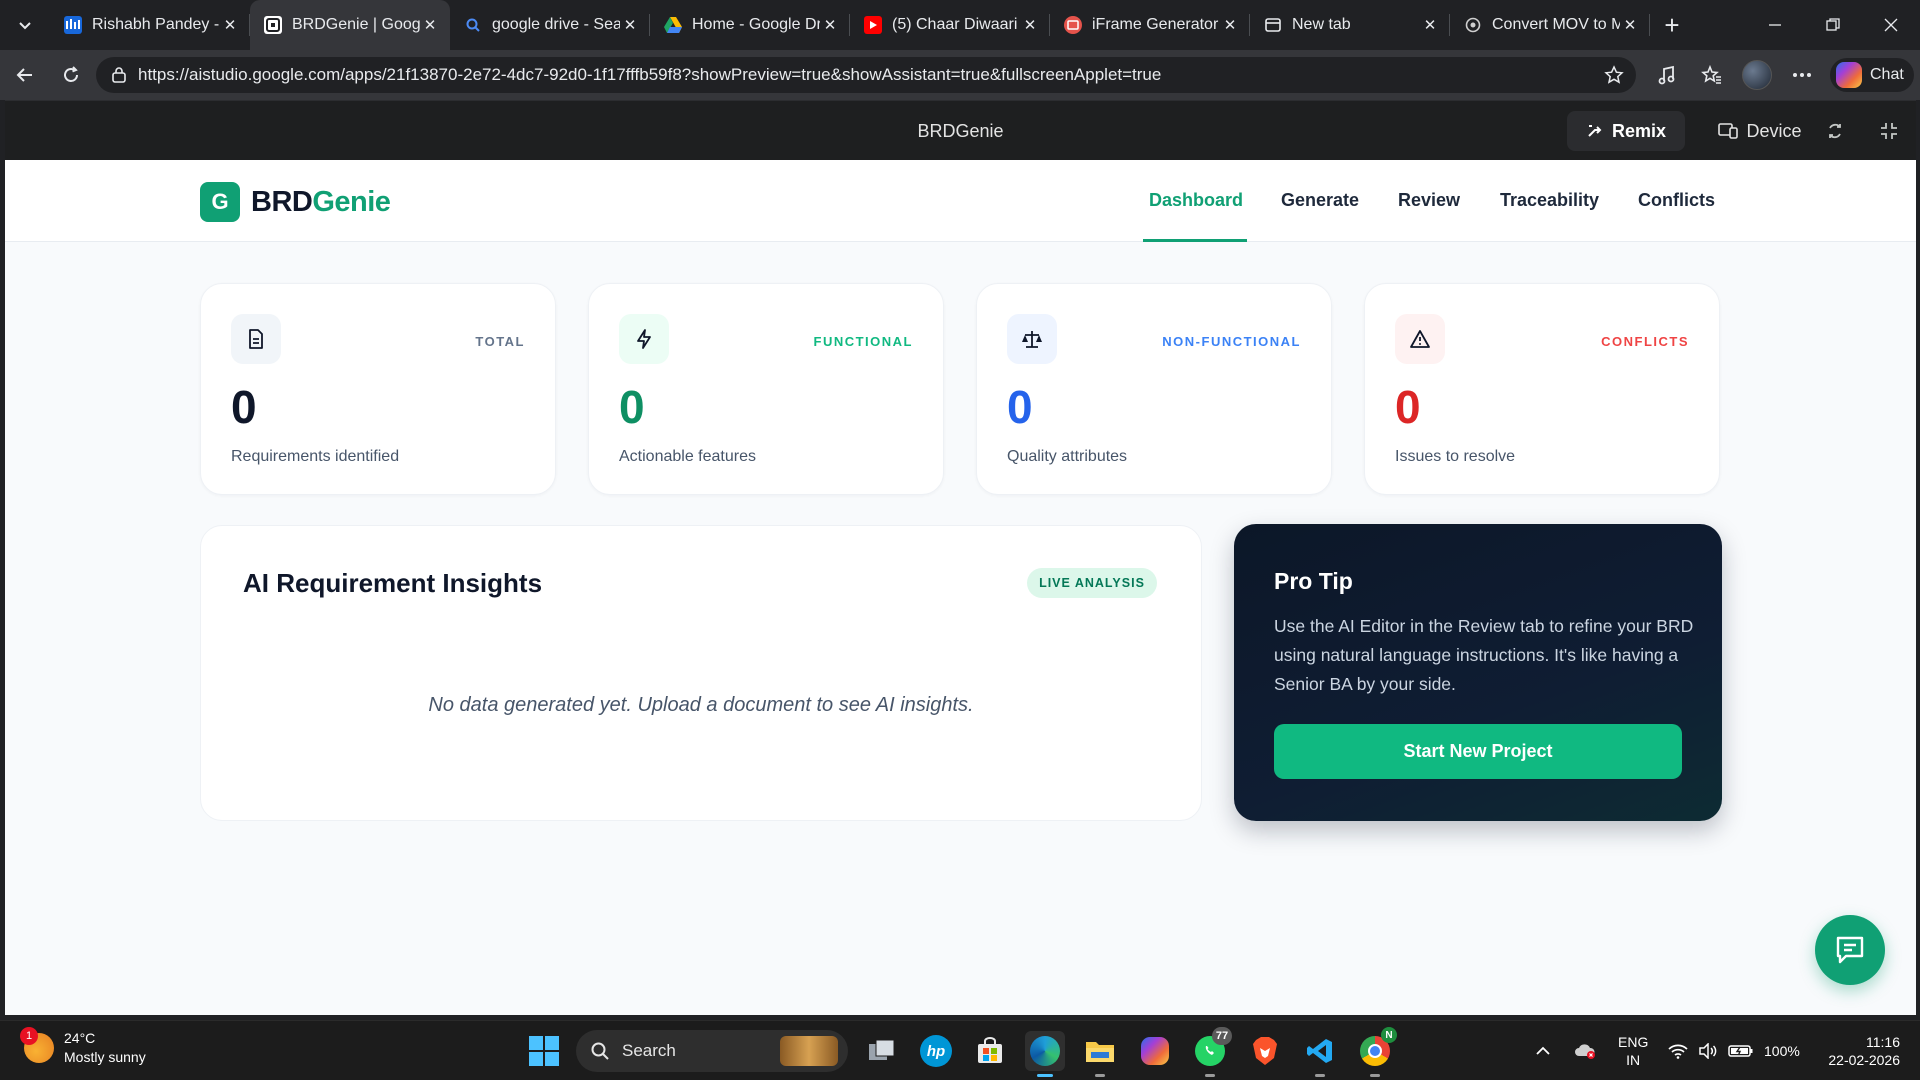  What do you see at coordinates (1775, 25) in the screenshot?
I see `minimize-button` at bounding box center [1775, 25].